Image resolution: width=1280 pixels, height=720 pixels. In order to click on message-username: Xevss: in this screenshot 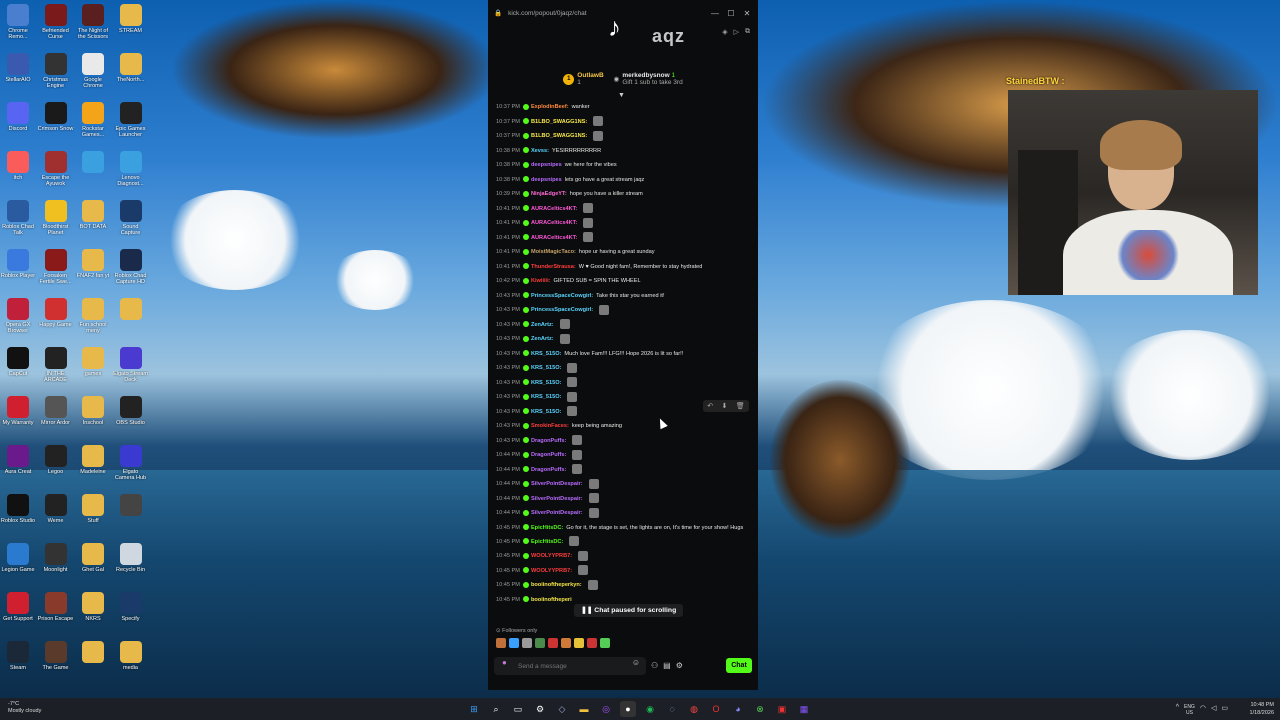, I will do `click(540, 151)`.